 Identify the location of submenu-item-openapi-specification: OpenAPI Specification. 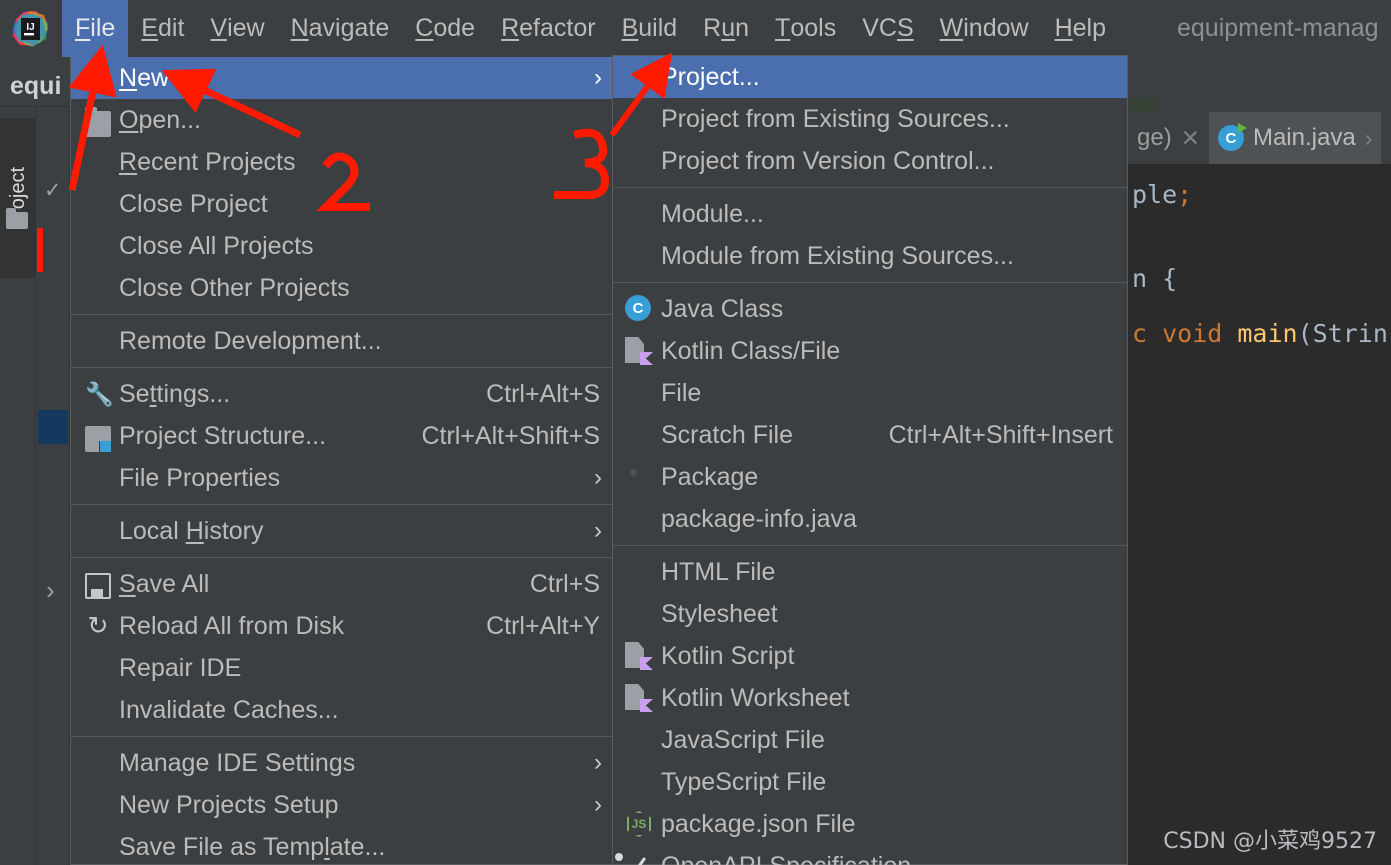
(870, 855).